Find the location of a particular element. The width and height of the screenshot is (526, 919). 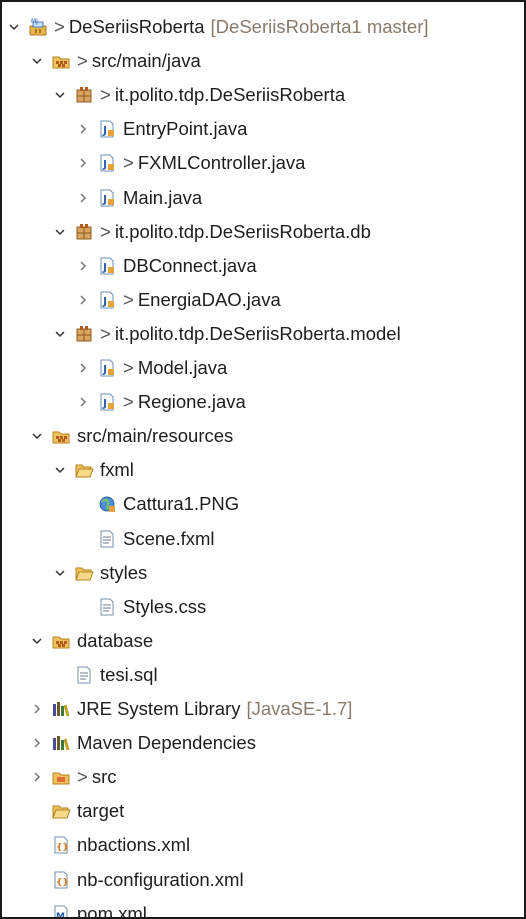

tree-item-label: tesi.sql is located at coordinates (129, 674).